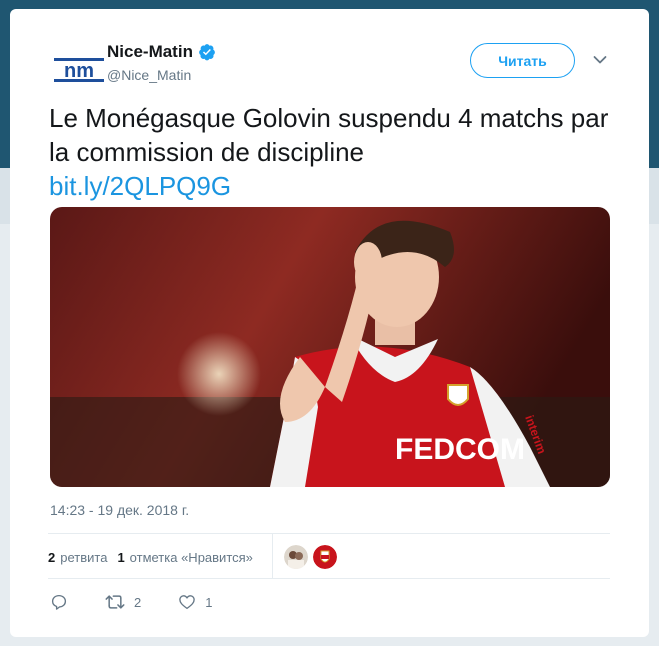  I want to click on reply-icon, so click(59, 602).